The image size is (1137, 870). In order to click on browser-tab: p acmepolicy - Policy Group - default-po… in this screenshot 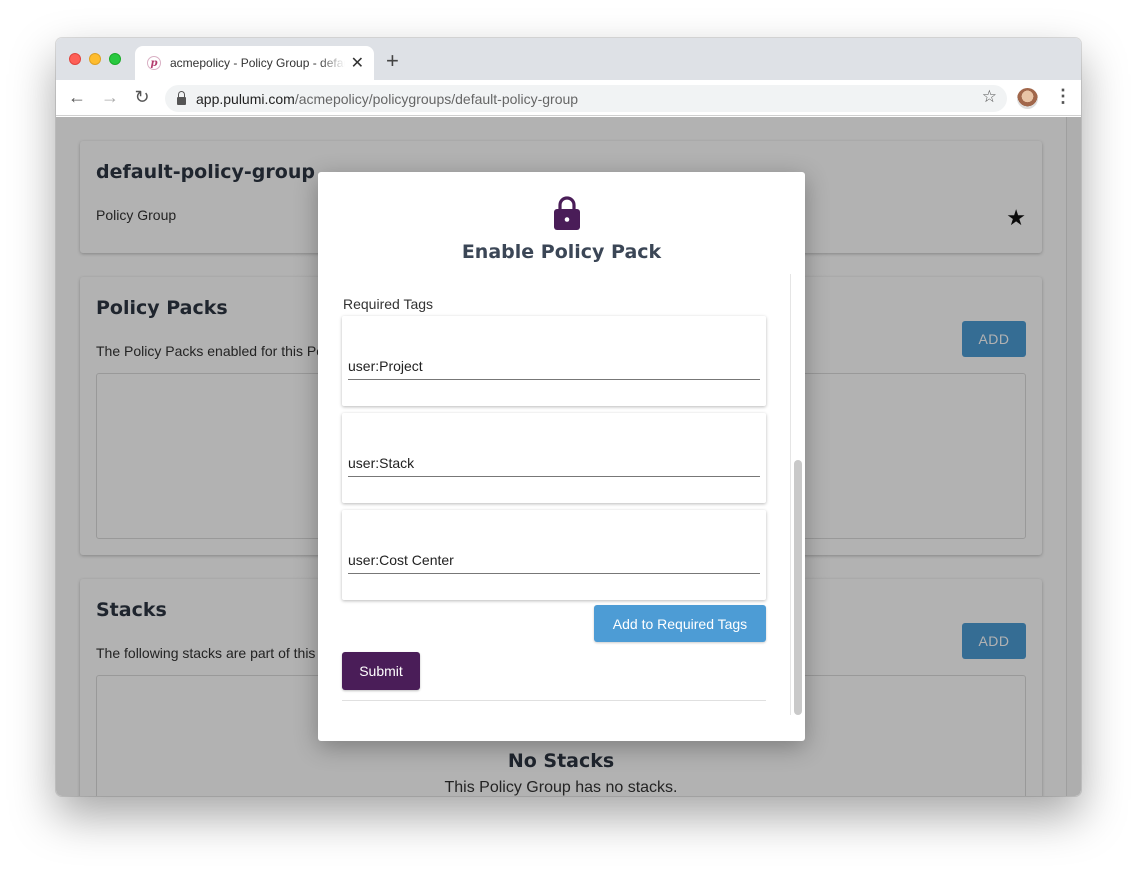, I will do `click(254, 63)`.